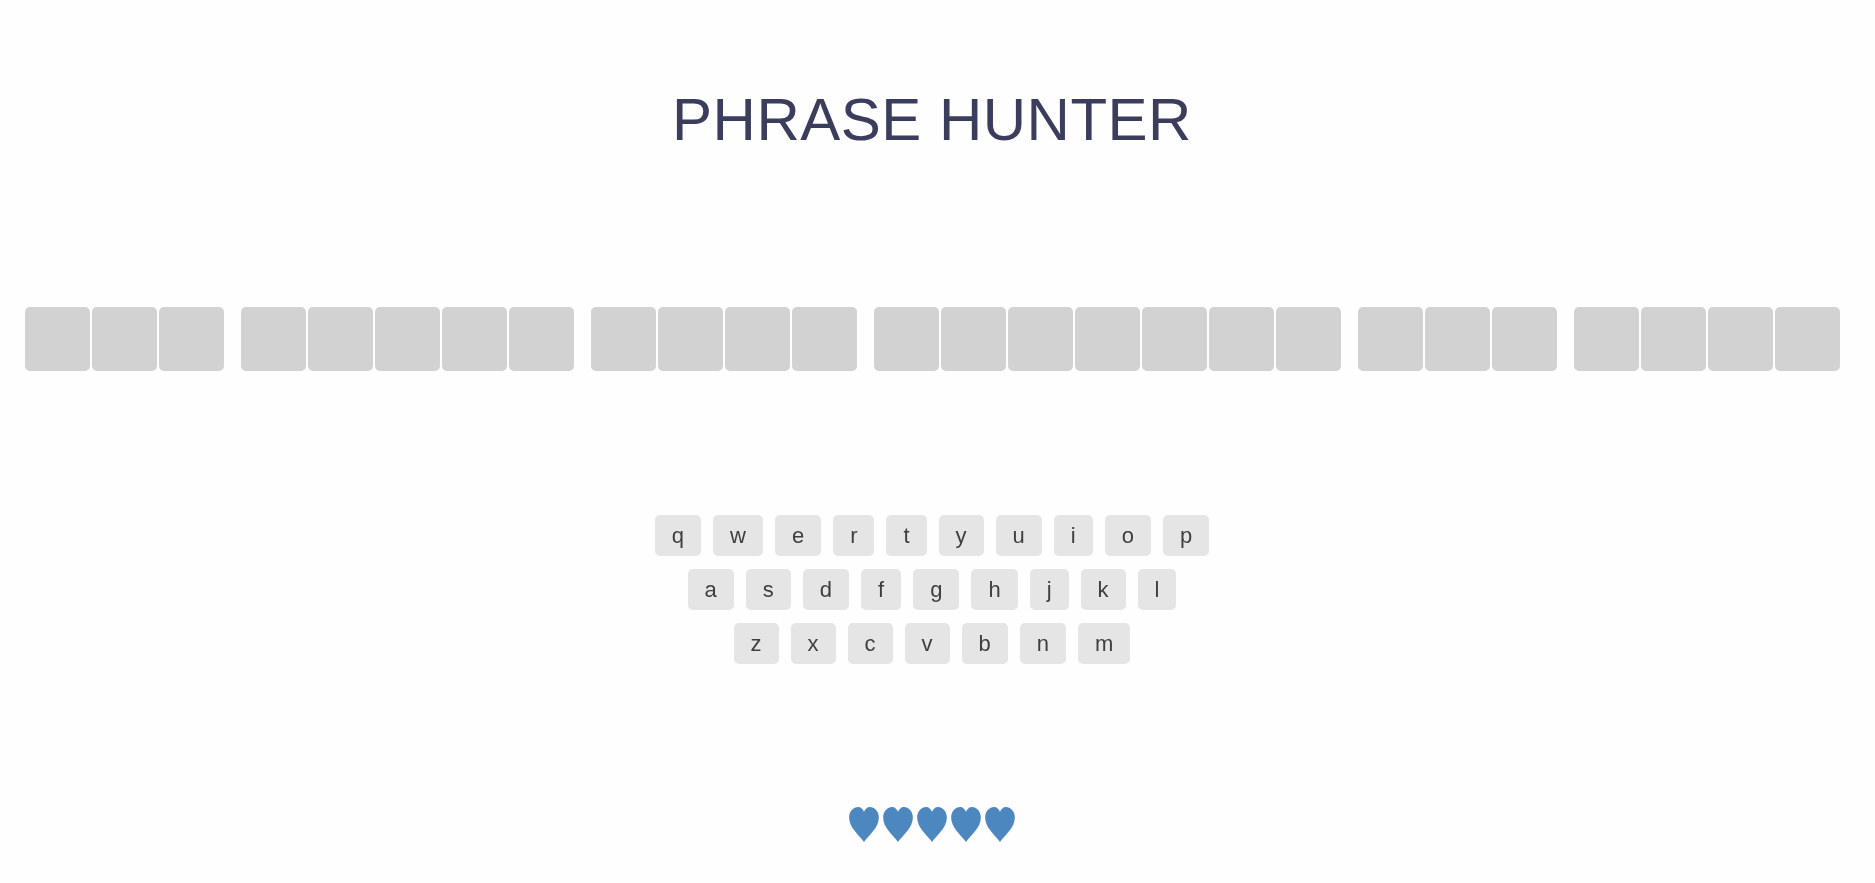  What do you see at coordinates (1073, 535) in the screenshot?
I see `letter-key: i` at bounding box center [1073, 535].